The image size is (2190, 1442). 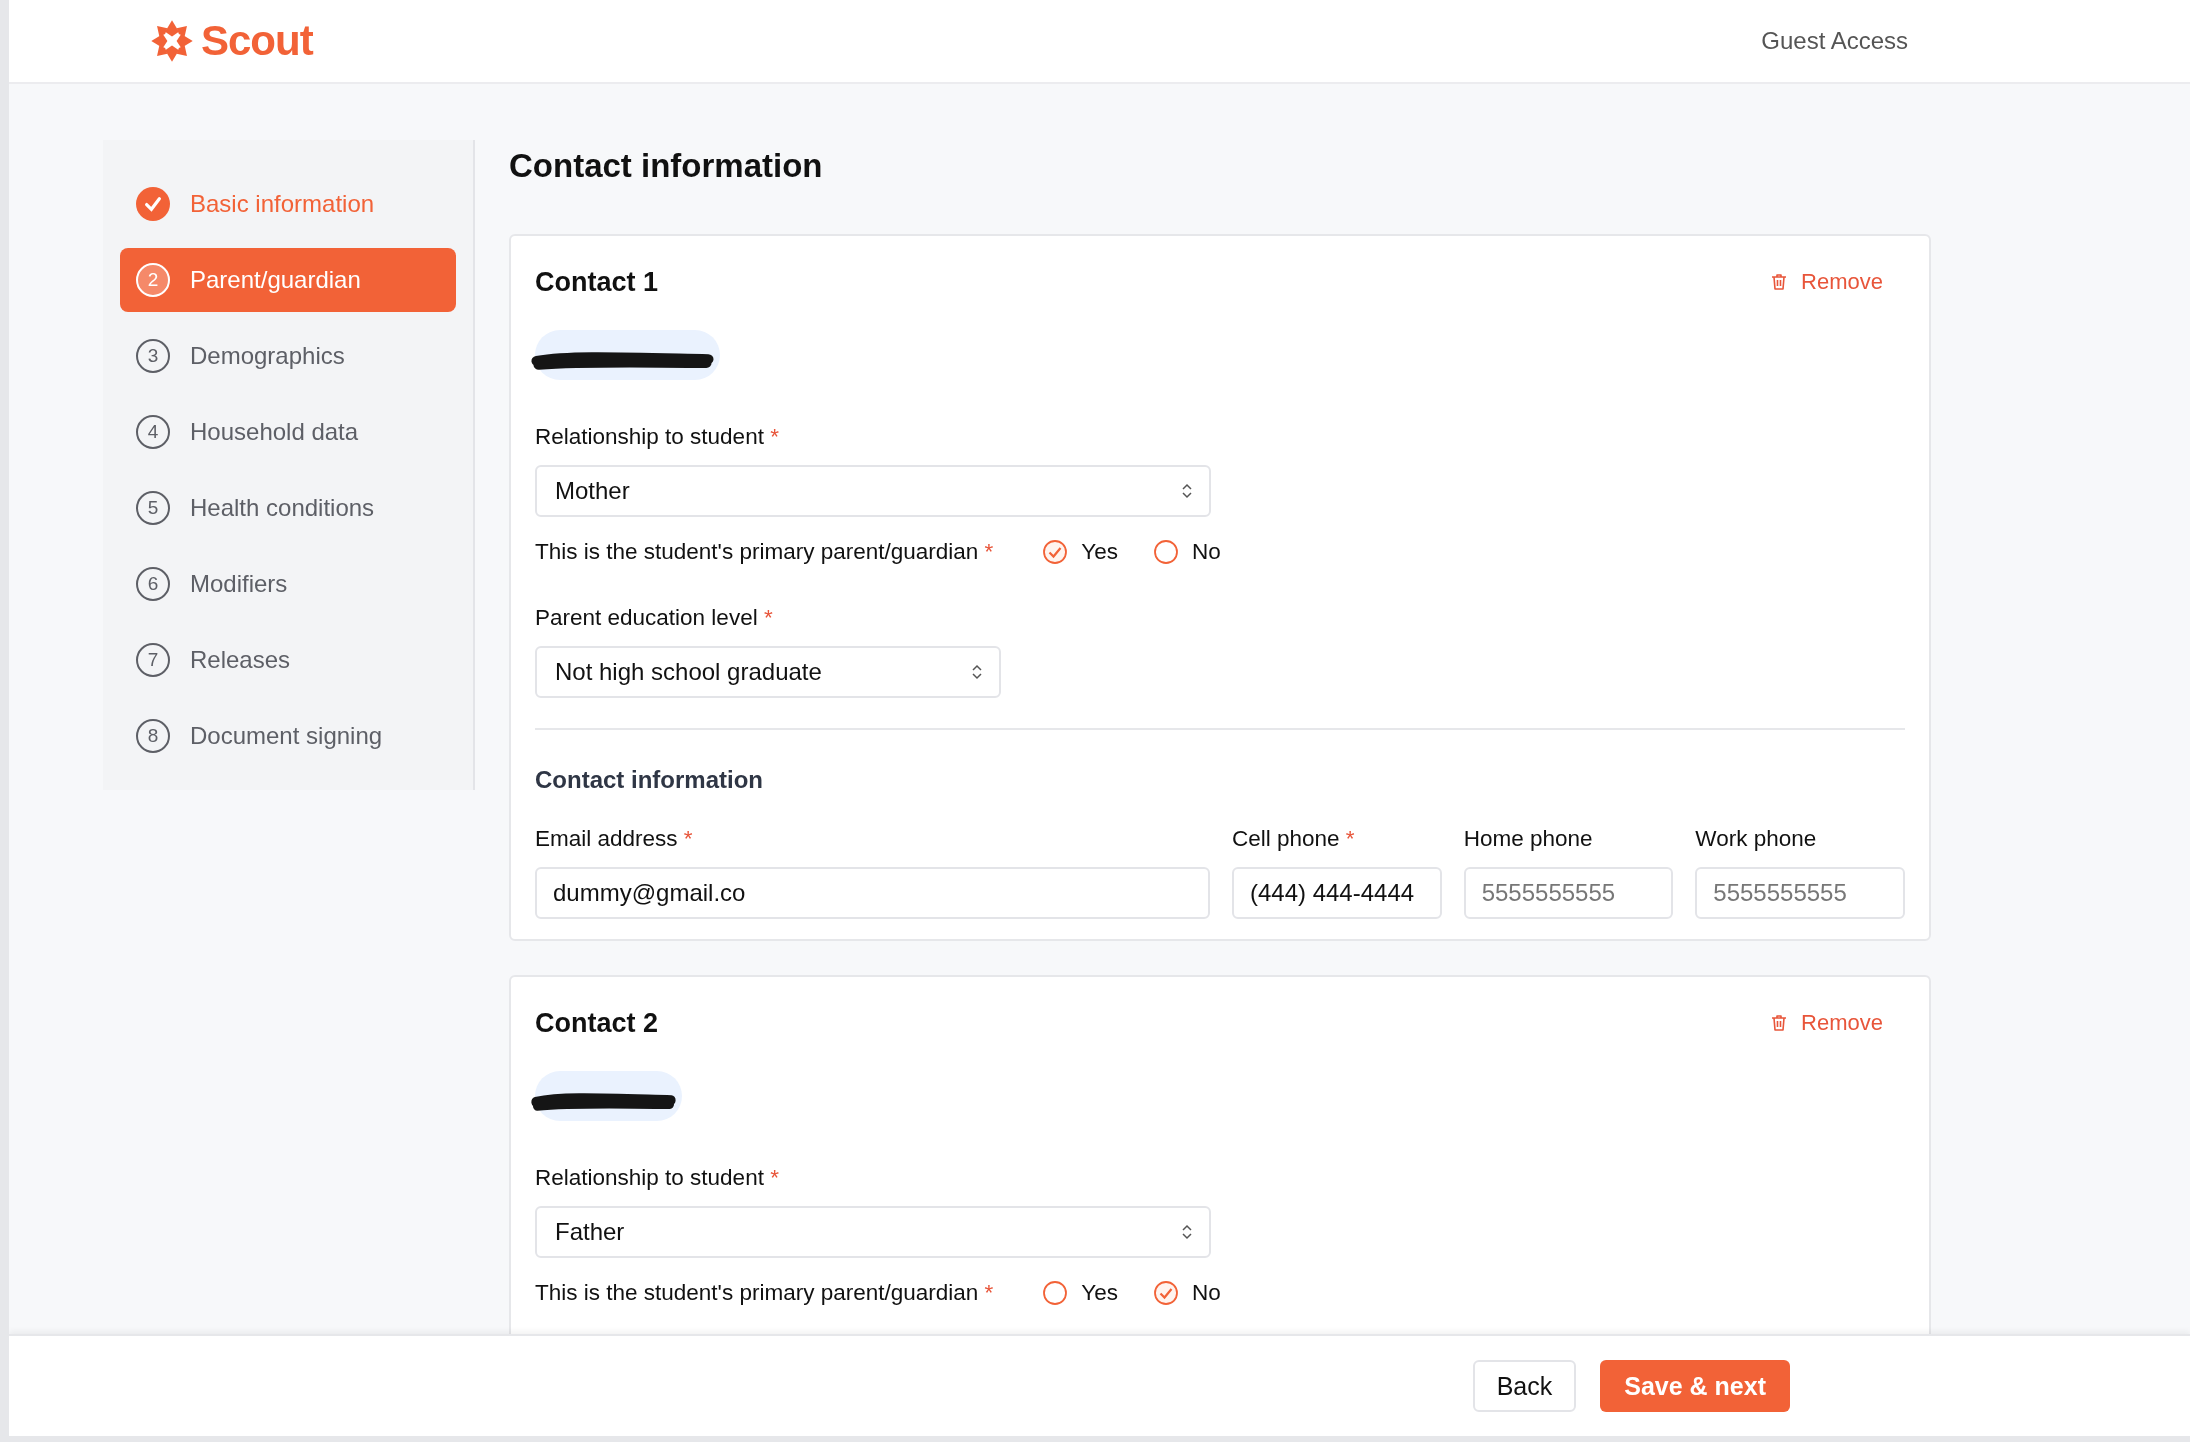 I want to click on step-number: 7, so click(x=153, y=660).